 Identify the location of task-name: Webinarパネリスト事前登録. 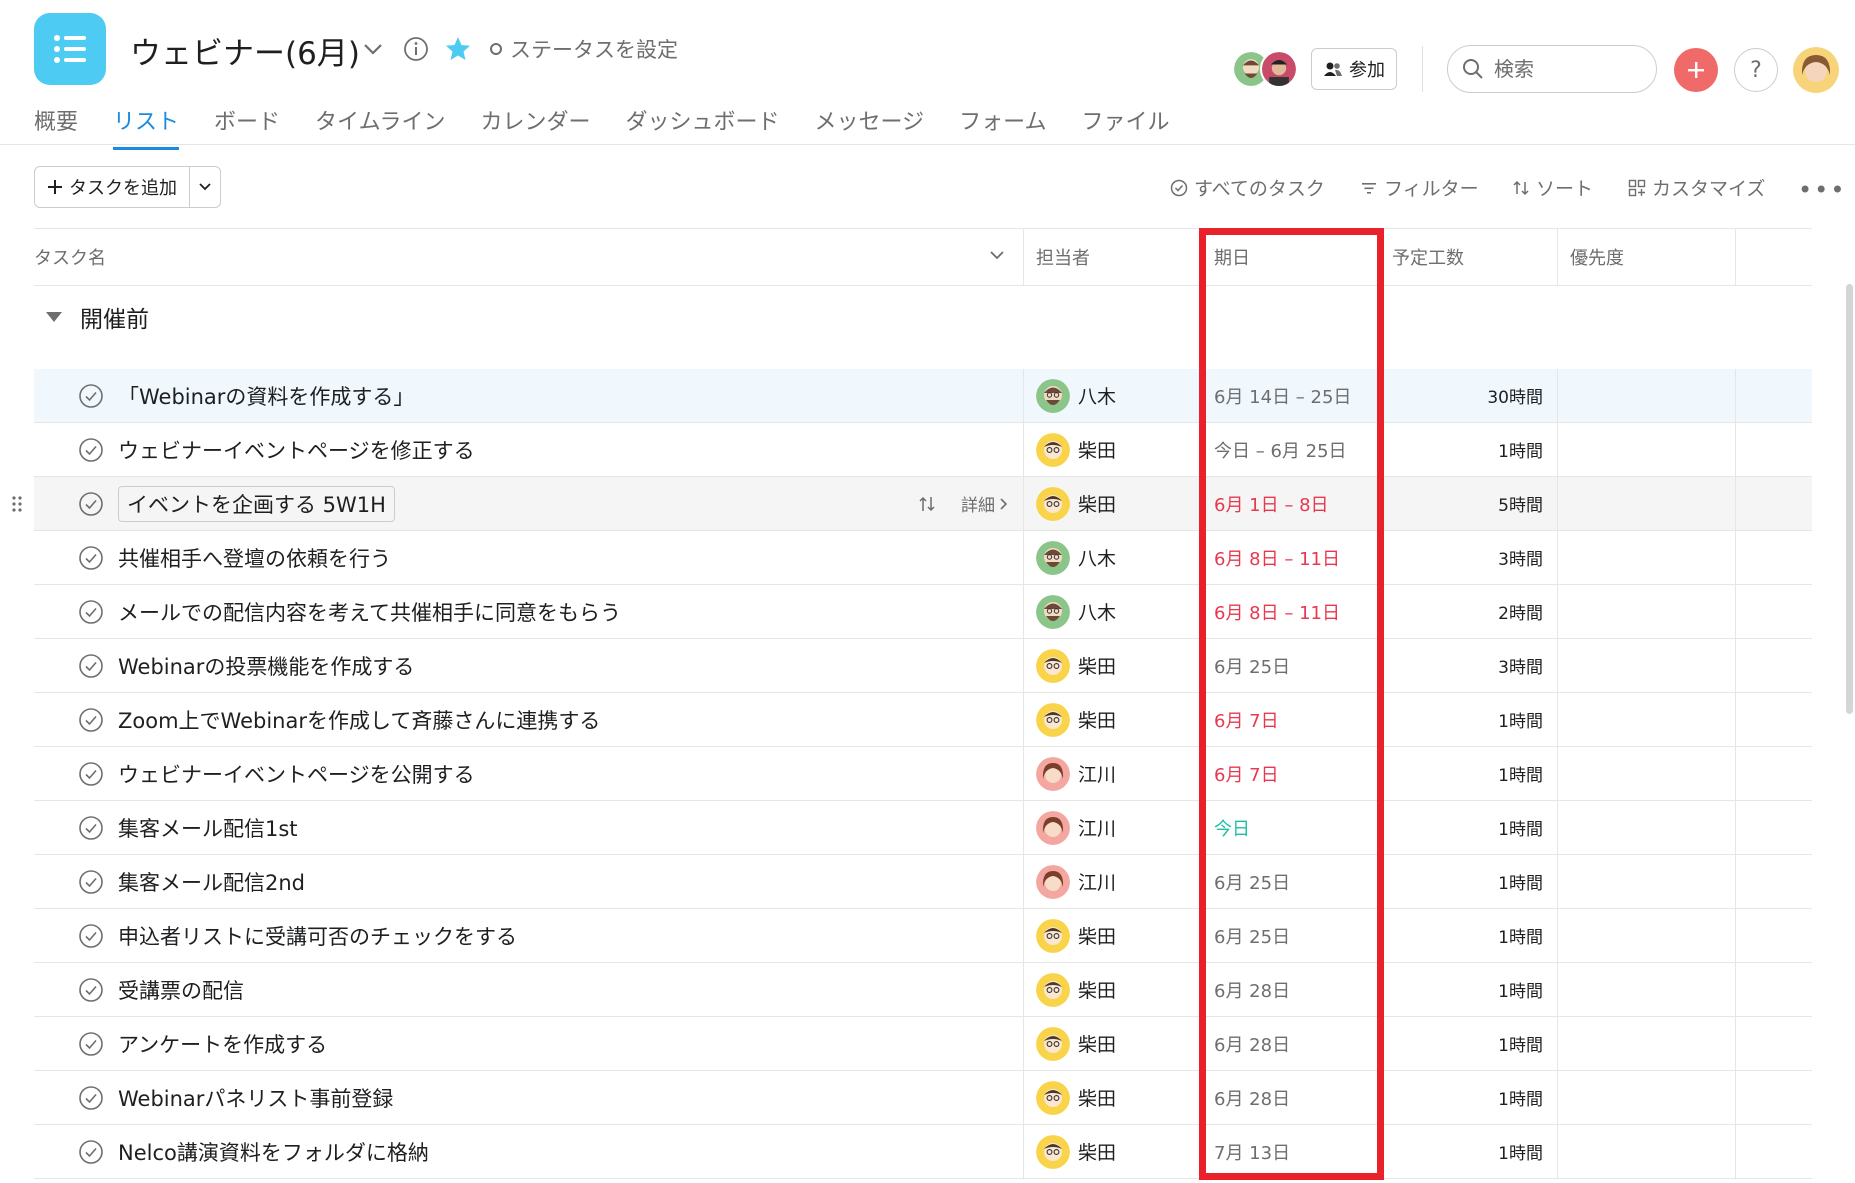
(255, 1098).